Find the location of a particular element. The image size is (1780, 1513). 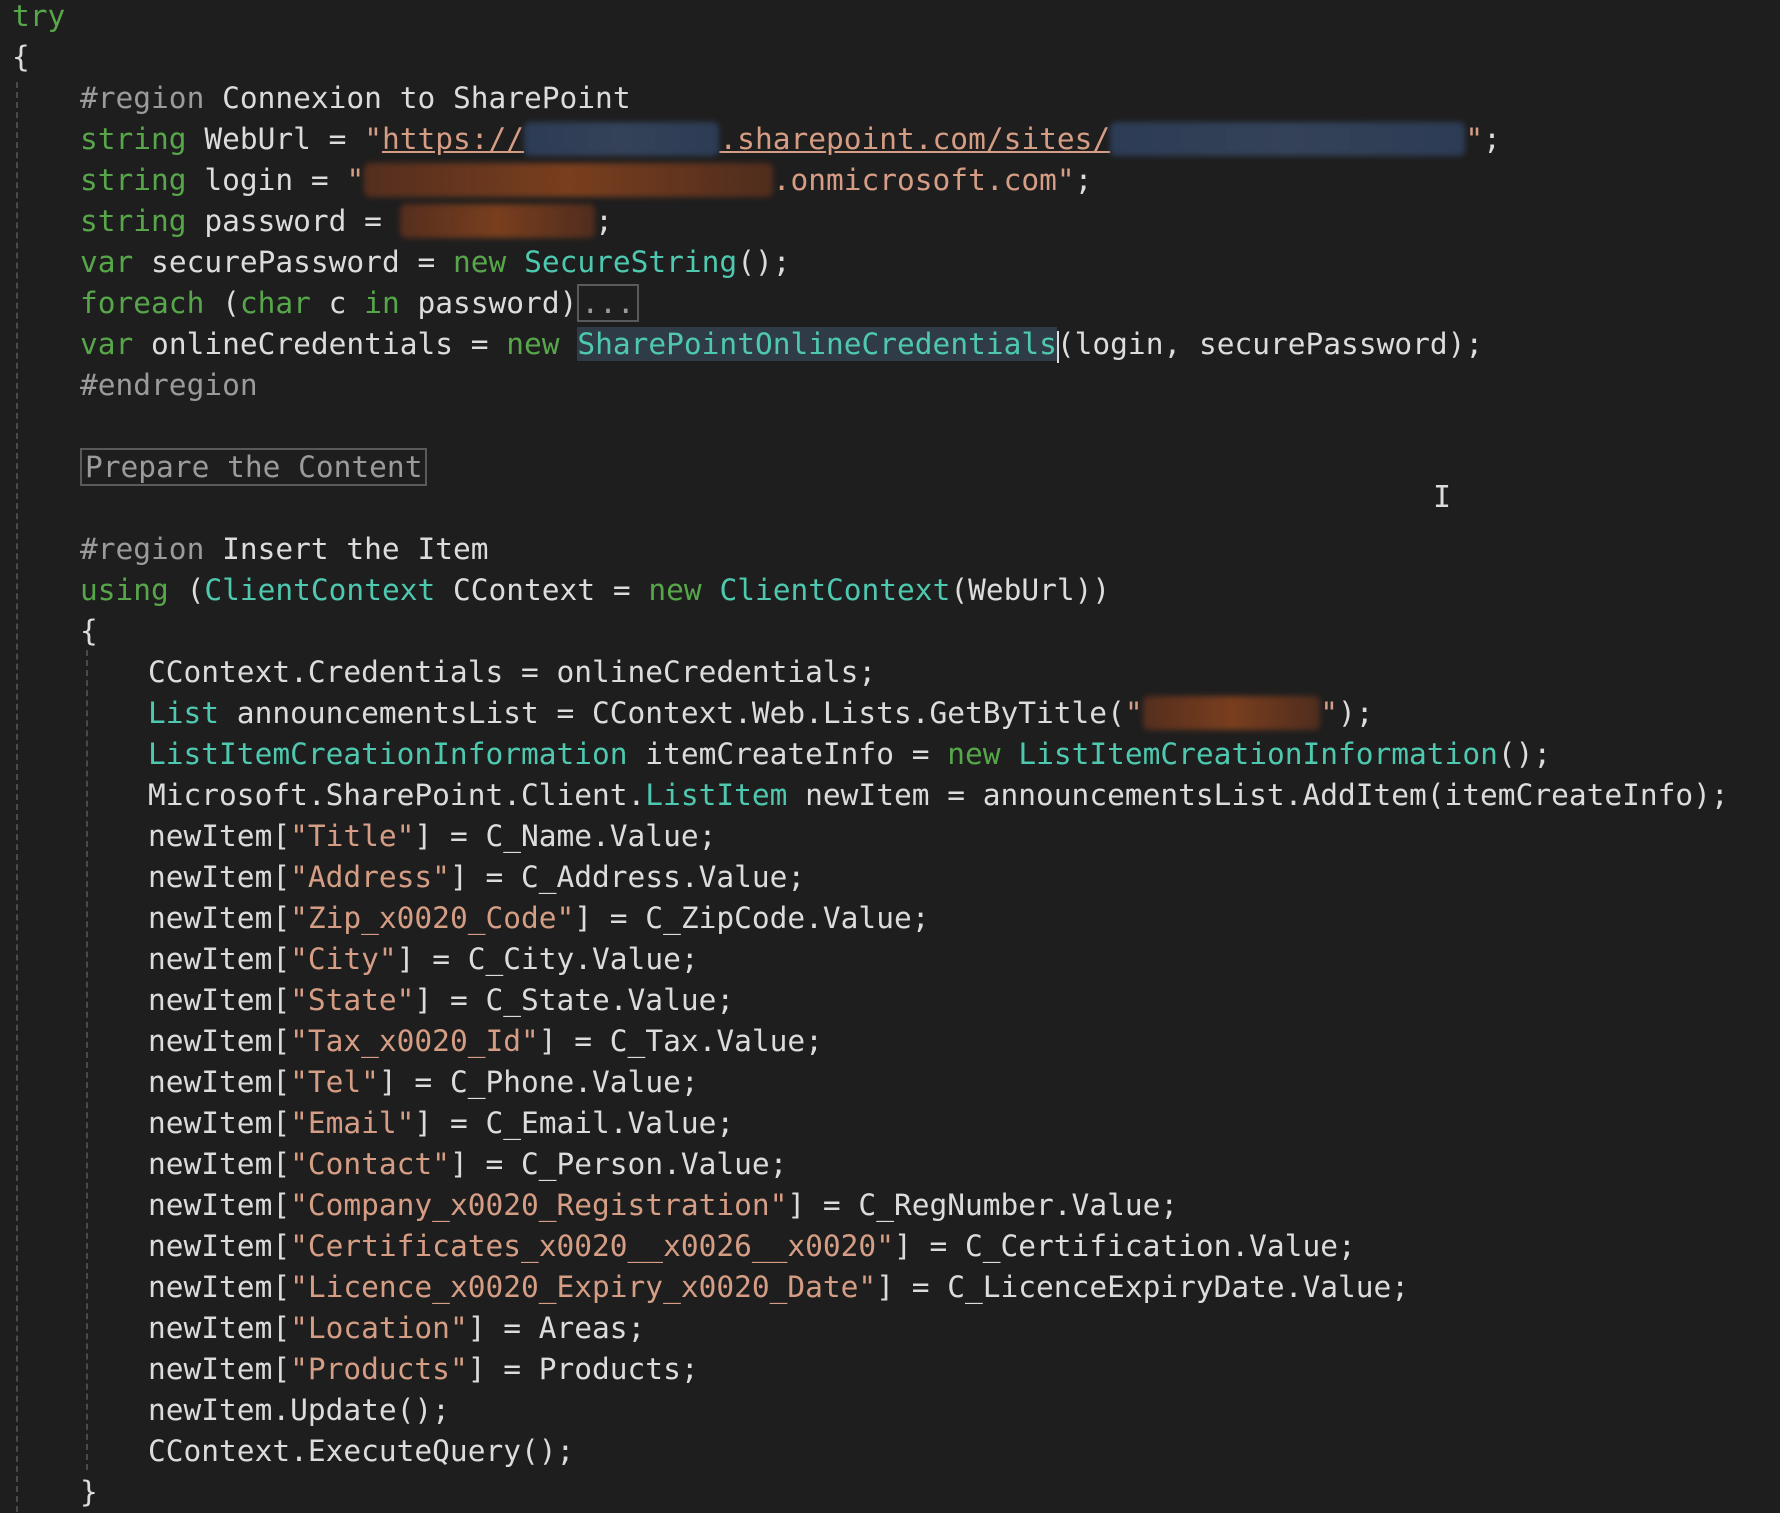

code-token: ] = C_Name.Value; is located at coordinates (565, 836).